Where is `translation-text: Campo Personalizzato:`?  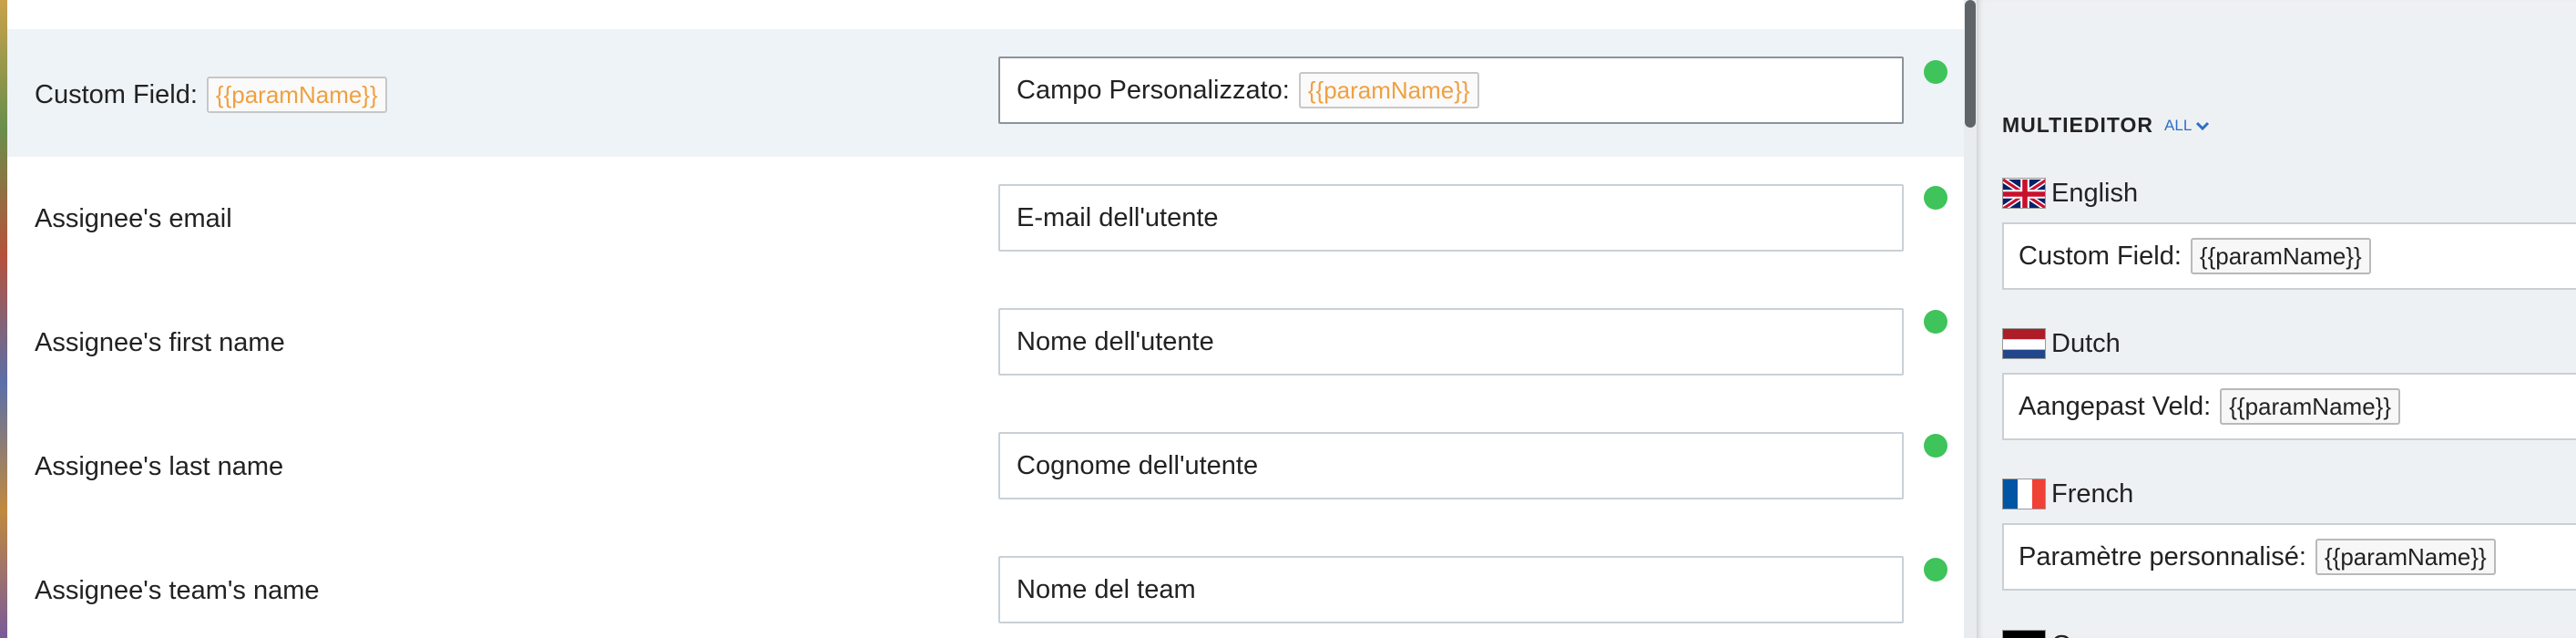 translation-text: Campo Personalizzato: is located at coordinates (1153, 90).